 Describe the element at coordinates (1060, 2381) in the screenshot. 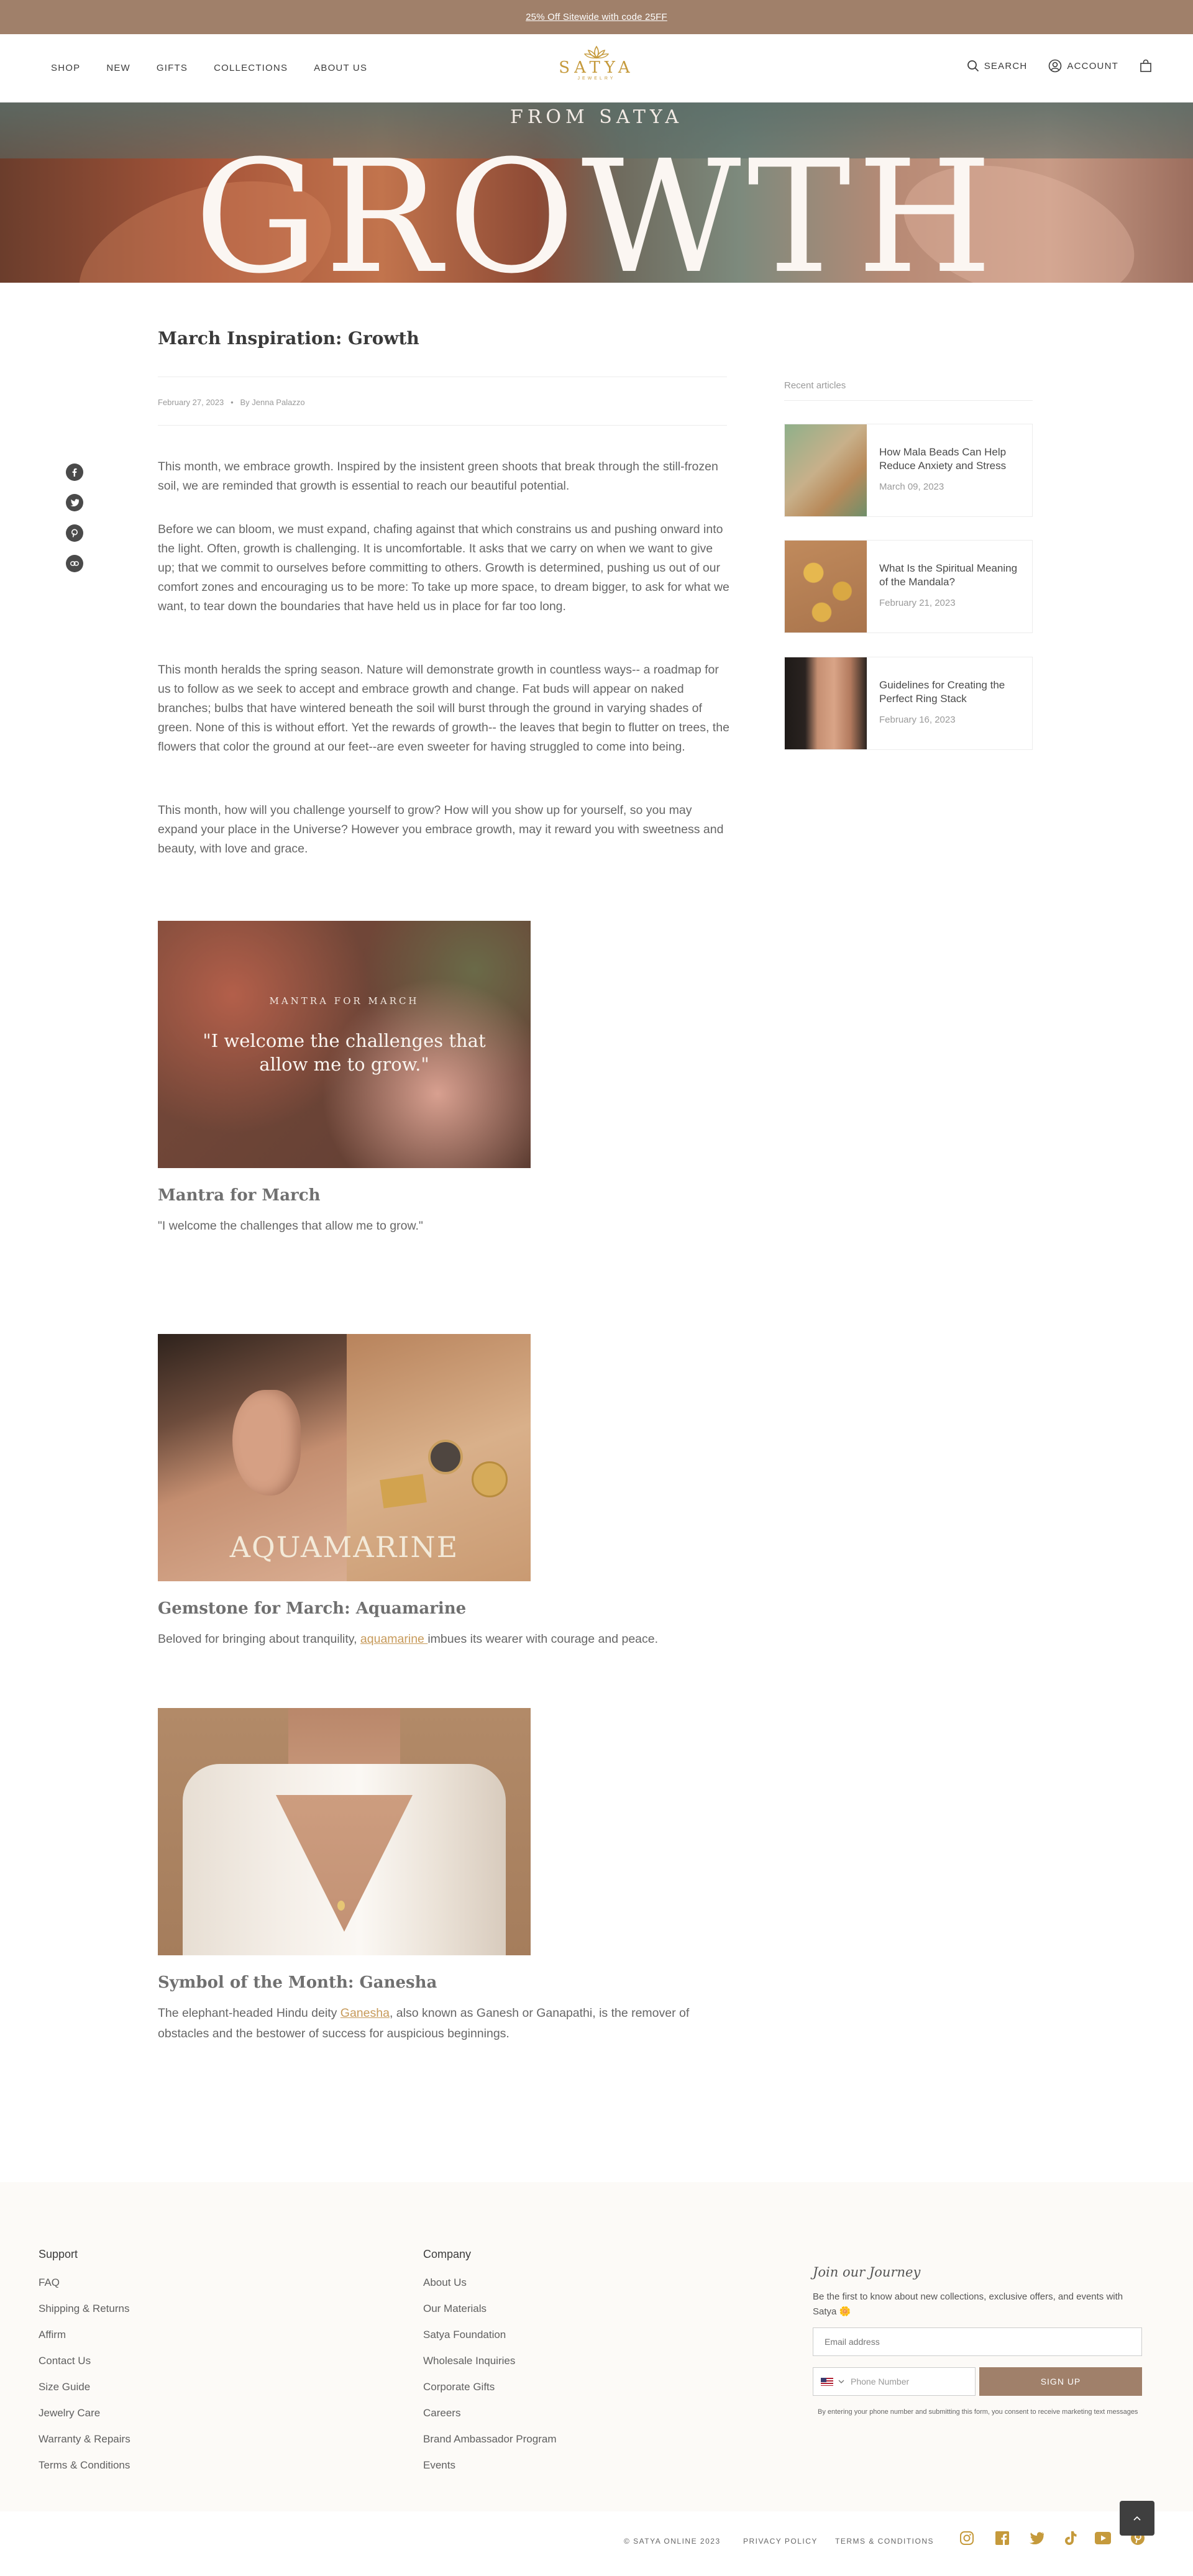

I see `signup-button: SIGN UP` at that location.